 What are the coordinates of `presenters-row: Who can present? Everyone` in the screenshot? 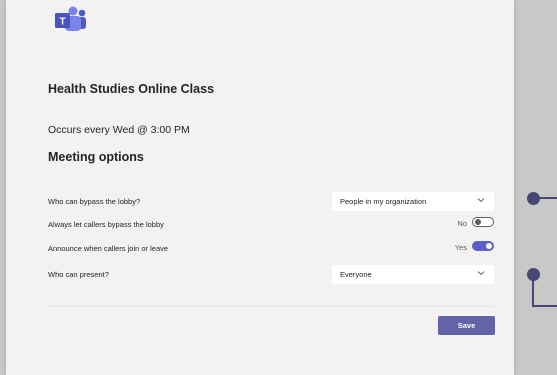 It's located at (271, 275).